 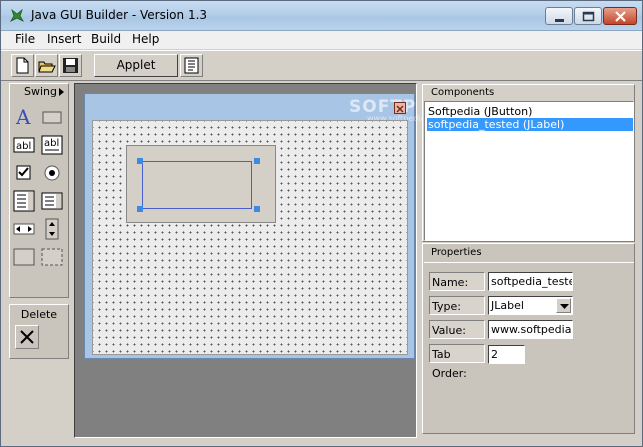 What do you see at coordinates (52, 201) in the screenshot?
I see `combo-icon` at bounding box center [52, 201].